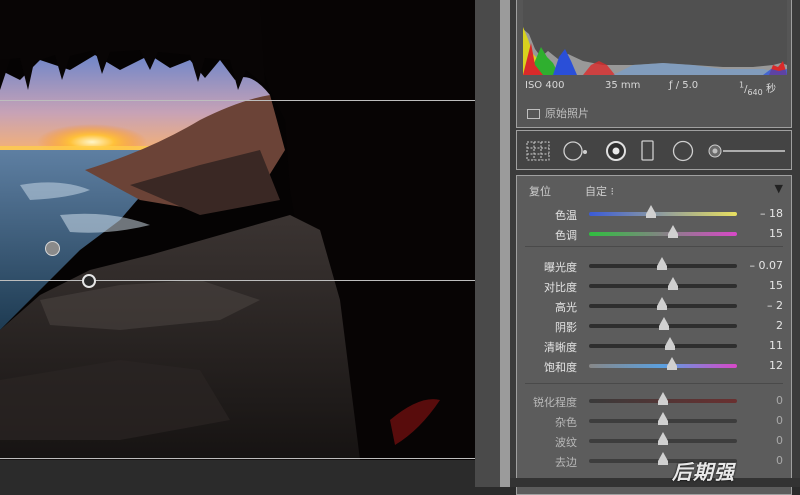 The width and height of the screenshot is (800, 495). What do you see at coordinates (566, 235) in the screenshot?
I see `slider-label: 色调` at bounding box center [566, 235].